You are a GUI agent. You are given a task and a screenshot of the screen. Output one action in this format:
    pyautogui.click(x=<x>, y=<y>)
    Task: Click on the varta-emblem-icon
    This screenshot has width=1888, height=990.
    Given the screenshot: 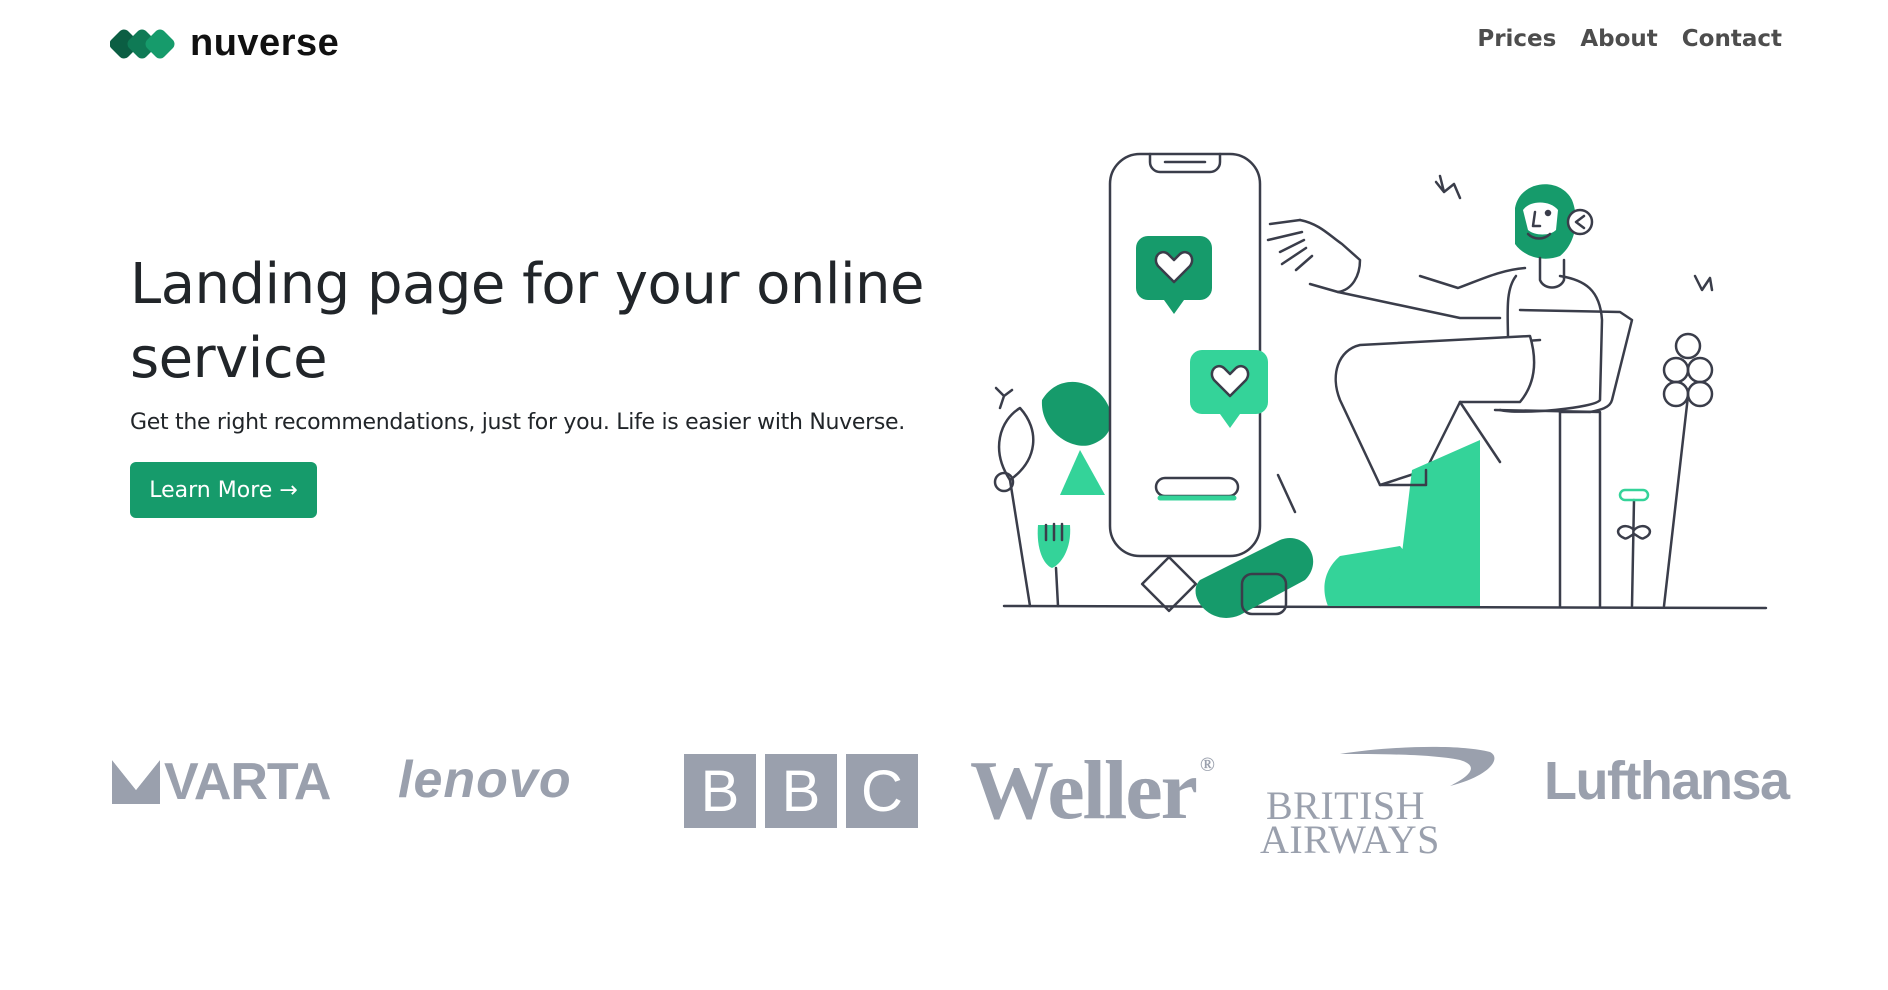 What is the action you would take?
    pyautogui.click(x=136, y=782)
    